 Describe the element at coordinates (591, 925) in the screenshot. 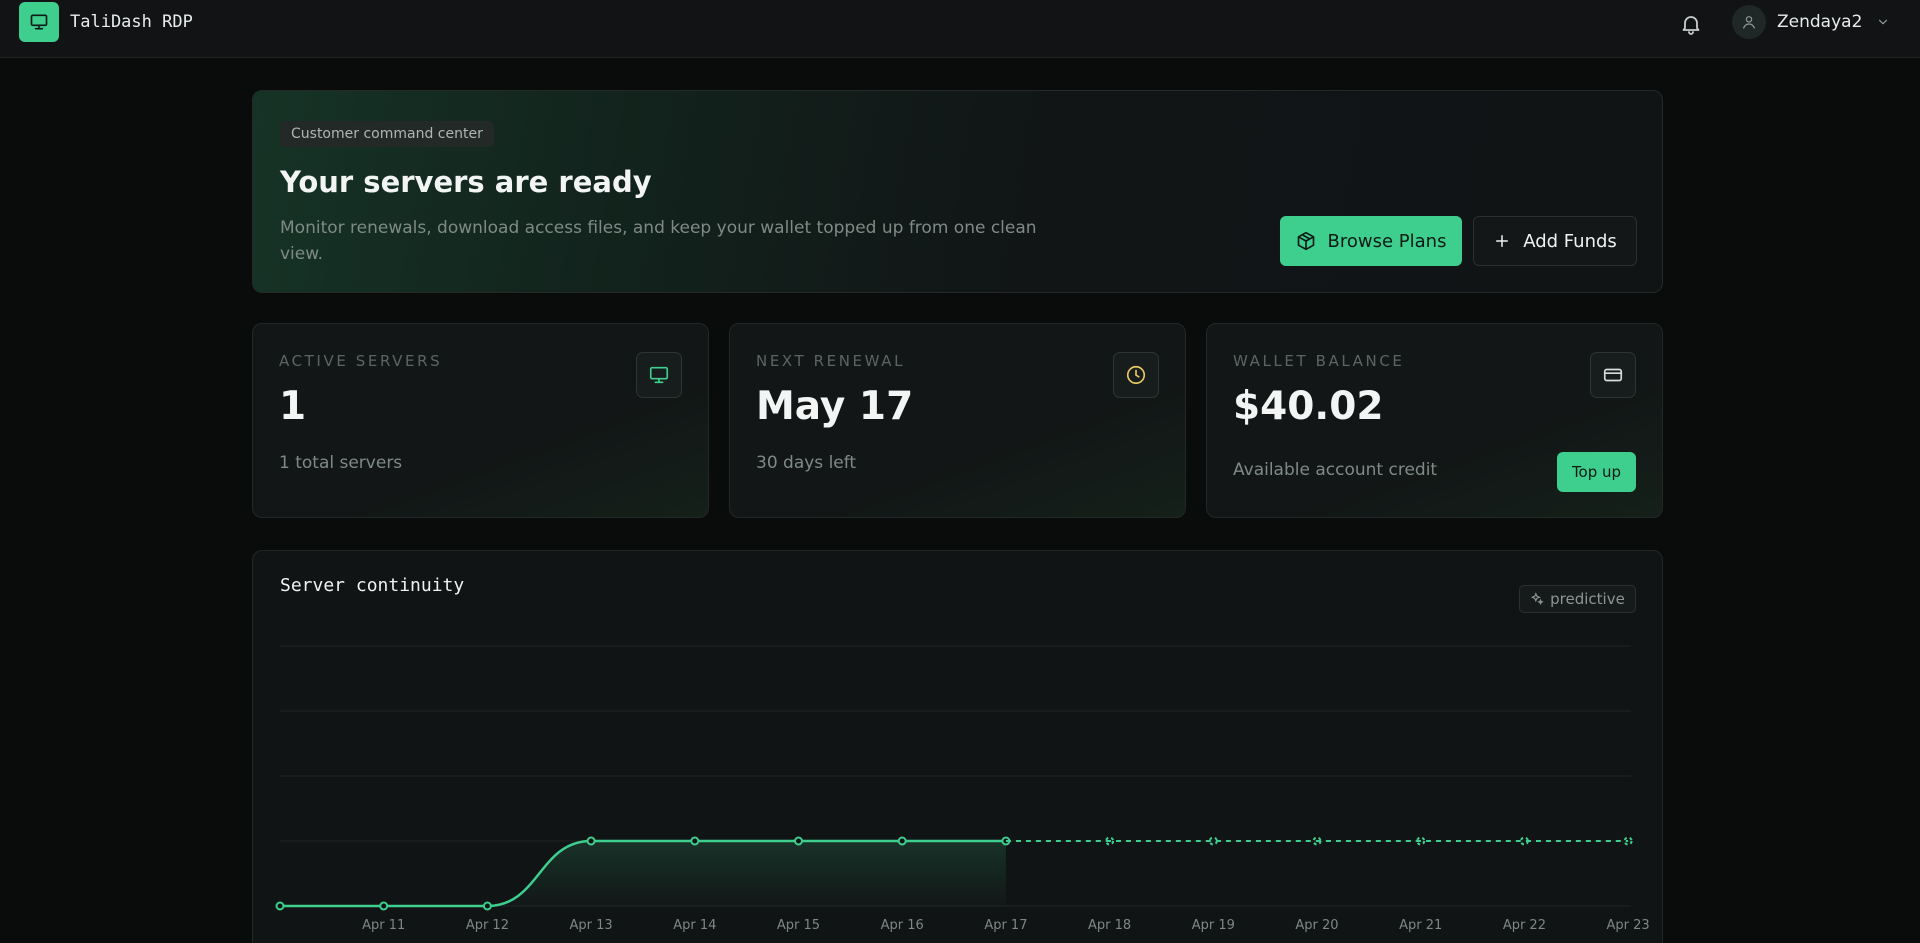

I see `x-tick-label: Apr 13` at that location.